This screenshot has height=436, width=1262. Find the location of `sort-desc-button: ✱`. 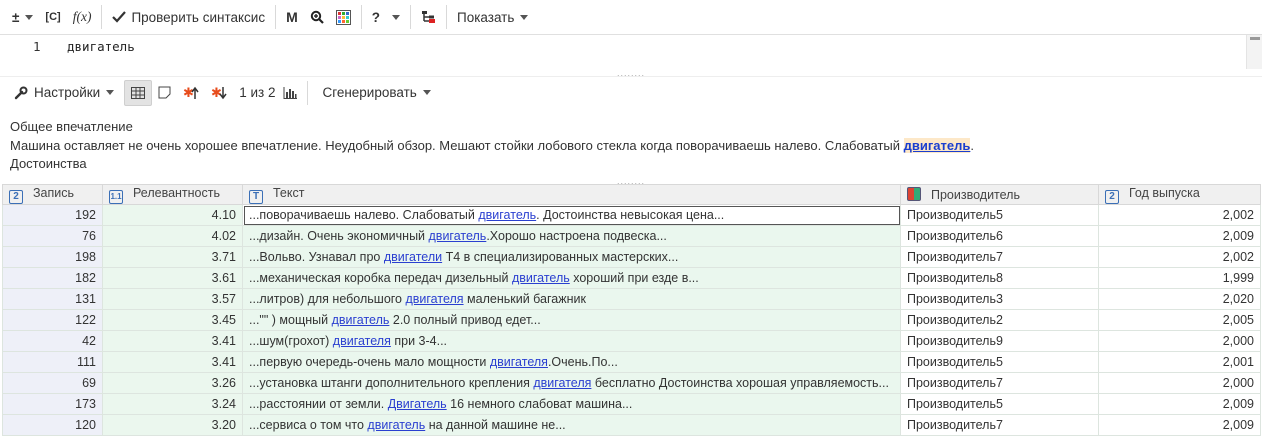

sort-desc-button: ✱ is located at coordinates (191, 93).